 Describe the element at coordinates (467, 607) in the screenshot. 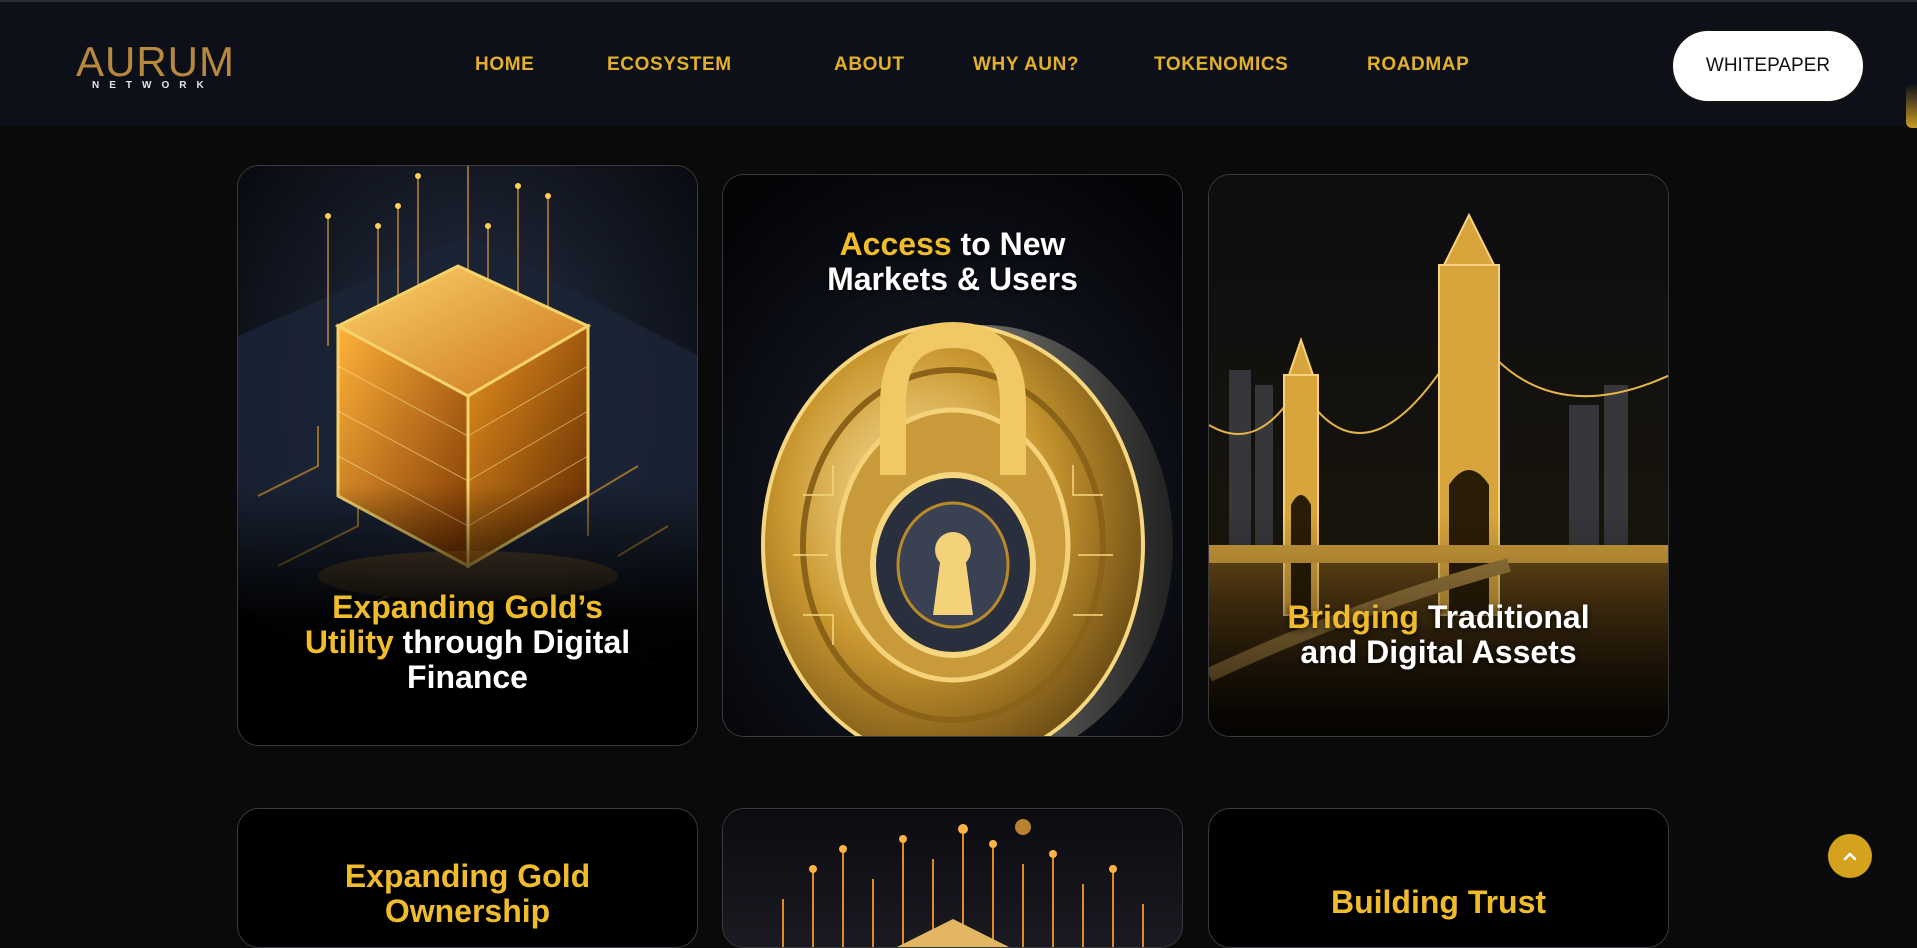

I see `card-title-highlight: Expanding Gold’s` at that location.